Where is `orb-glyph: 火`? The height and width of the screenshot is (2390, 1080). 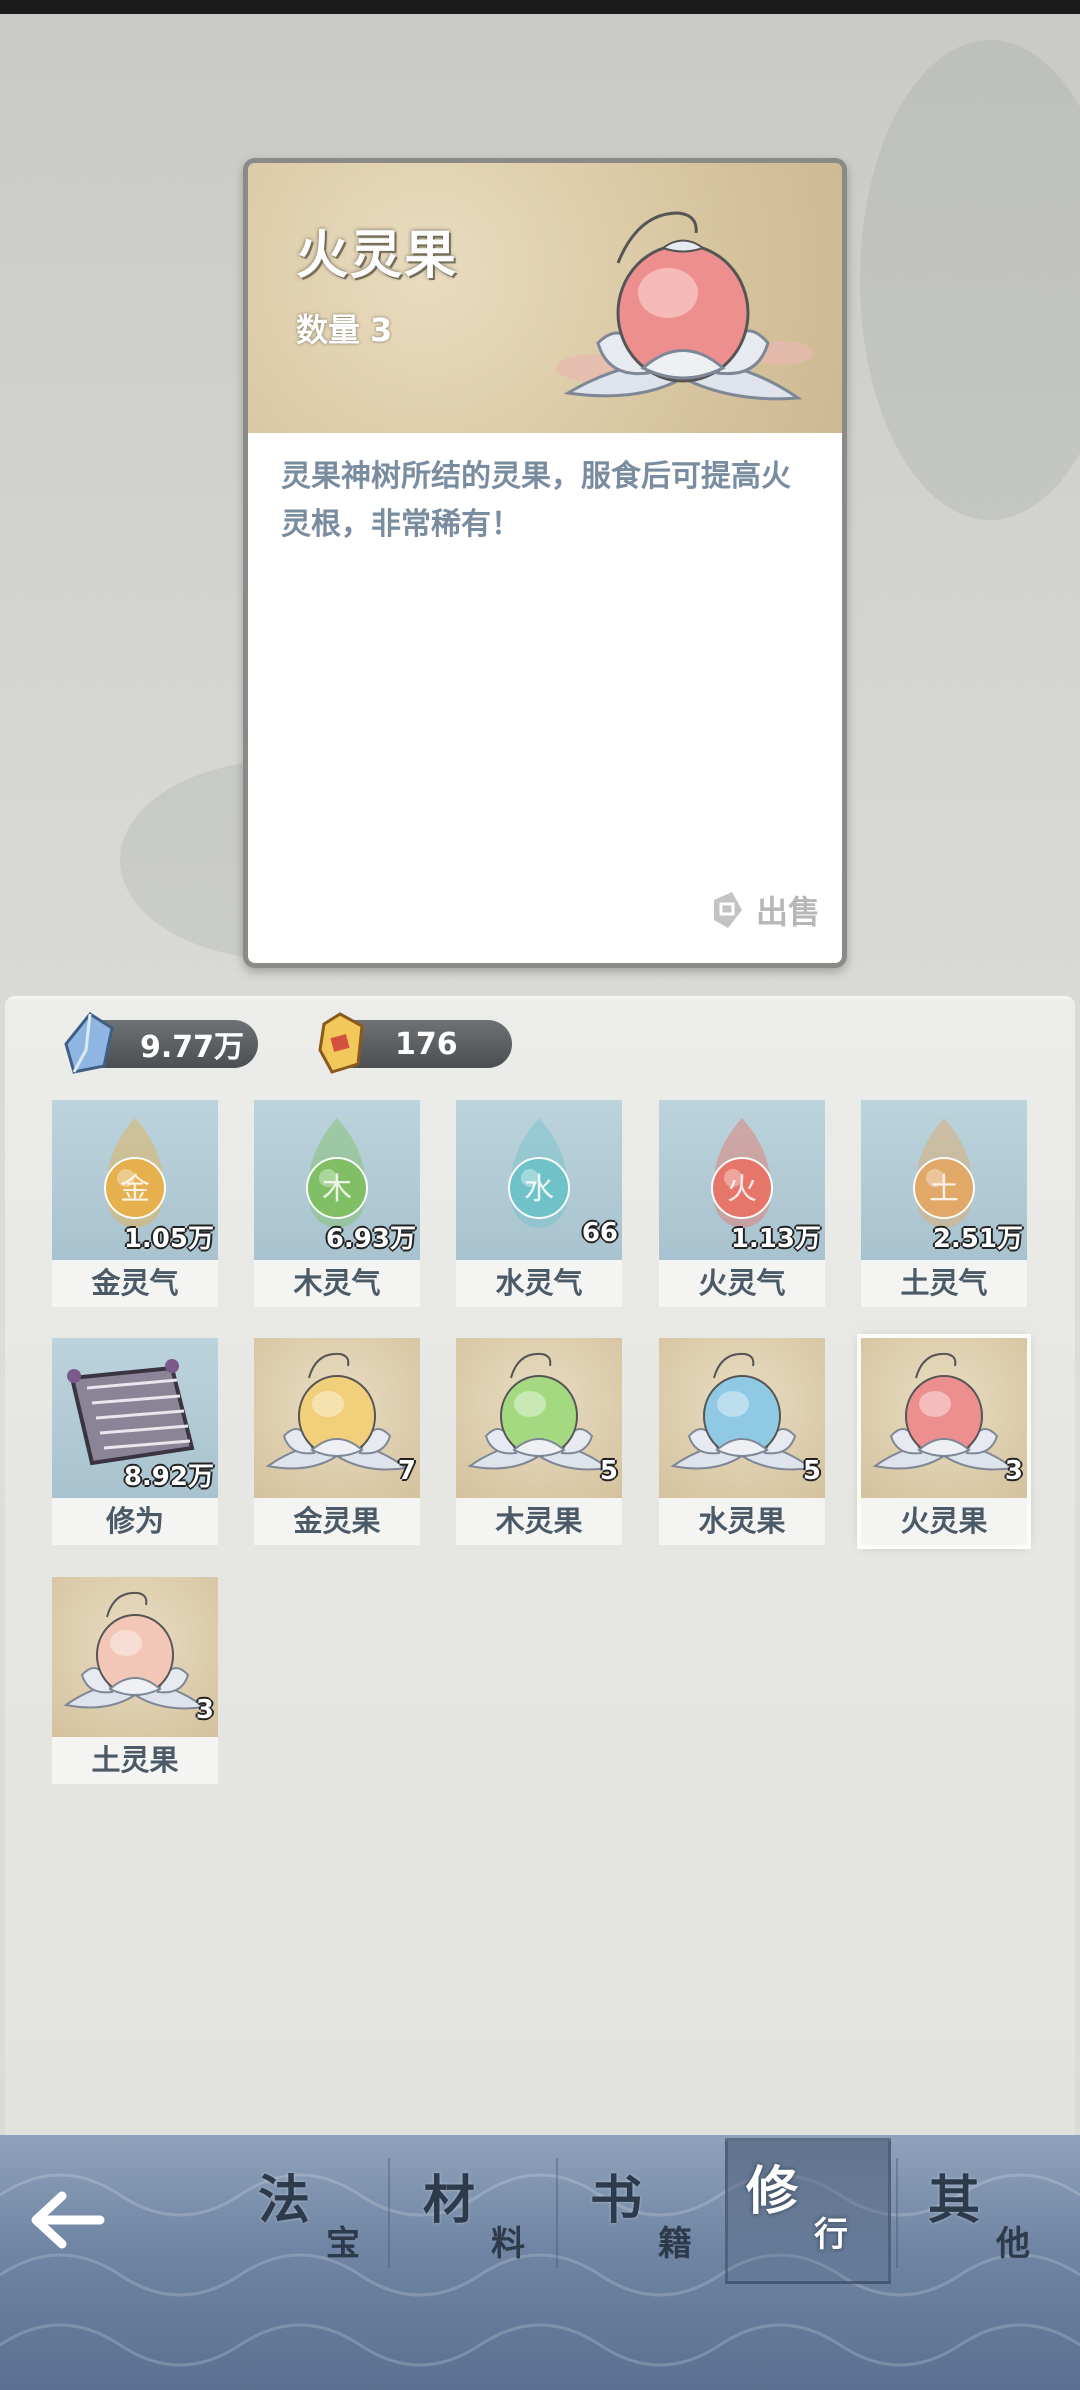
orb-glyph: 火 is located at coordinates (742, 1189).